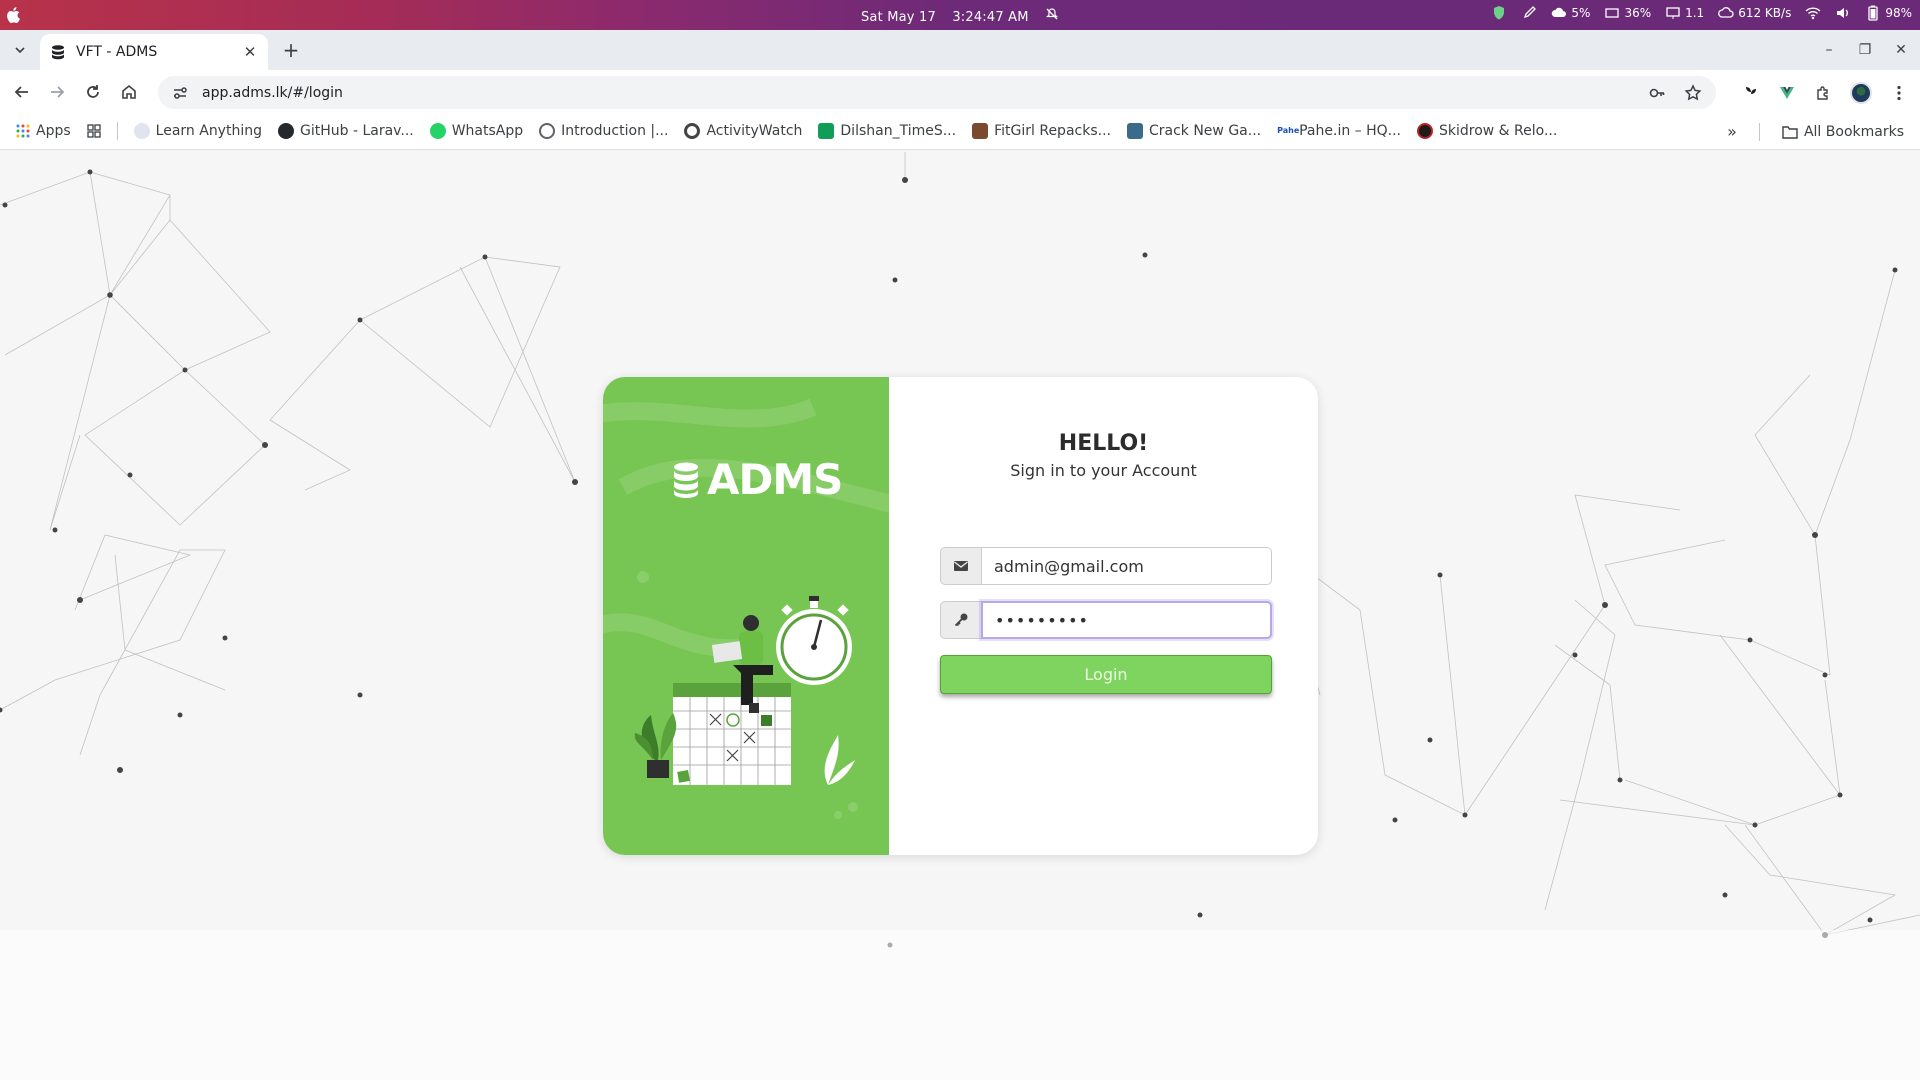 The image size is (1920, 1080). I want to click on network-indicator: 612 KB/s, so click(1754, 13).